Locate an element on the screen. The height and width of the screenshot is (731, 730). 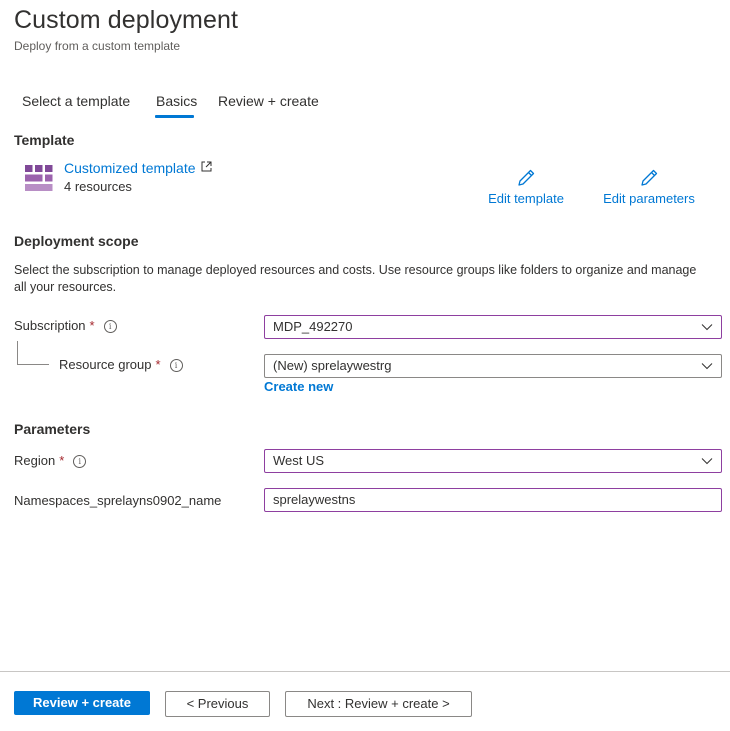
subscription-value: MDP_492270 is located at coordinates (313, 326).